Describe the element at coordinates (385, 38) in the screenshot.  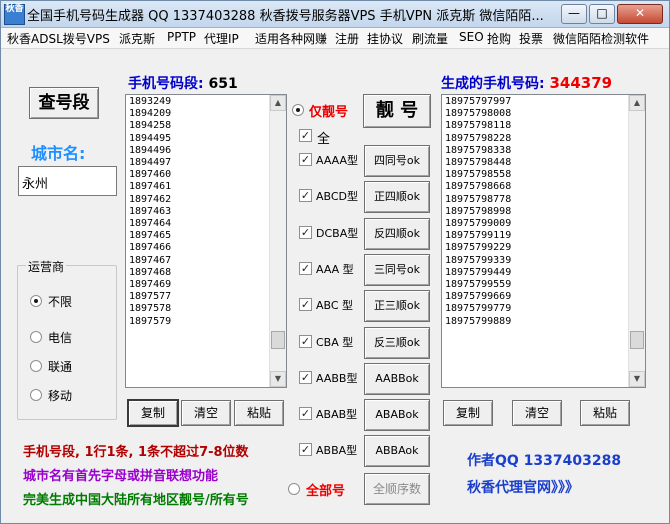
I see `menu-item-protocol: 挂协议` at that location.